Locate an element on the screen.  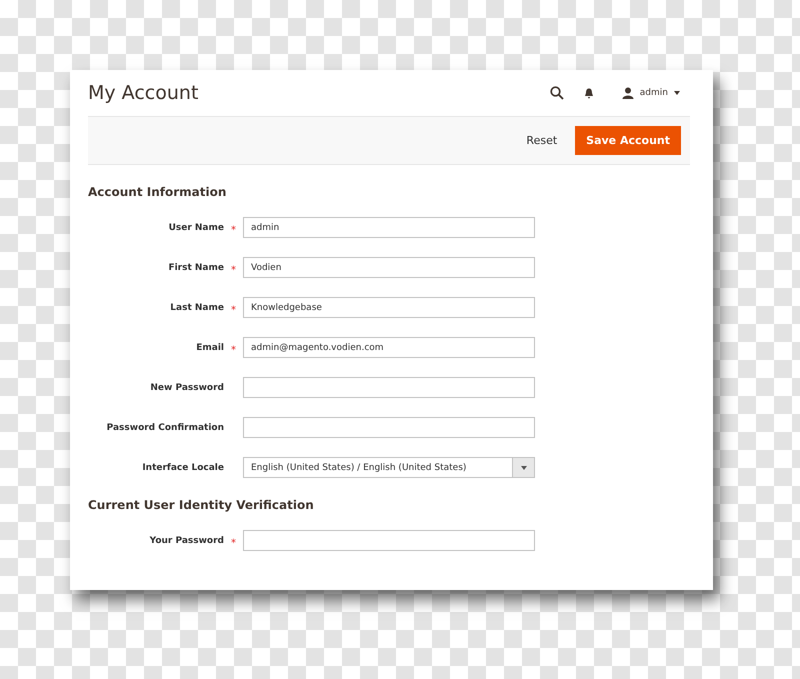
dropdown-caret-icon is located at coordinates (523, 468).